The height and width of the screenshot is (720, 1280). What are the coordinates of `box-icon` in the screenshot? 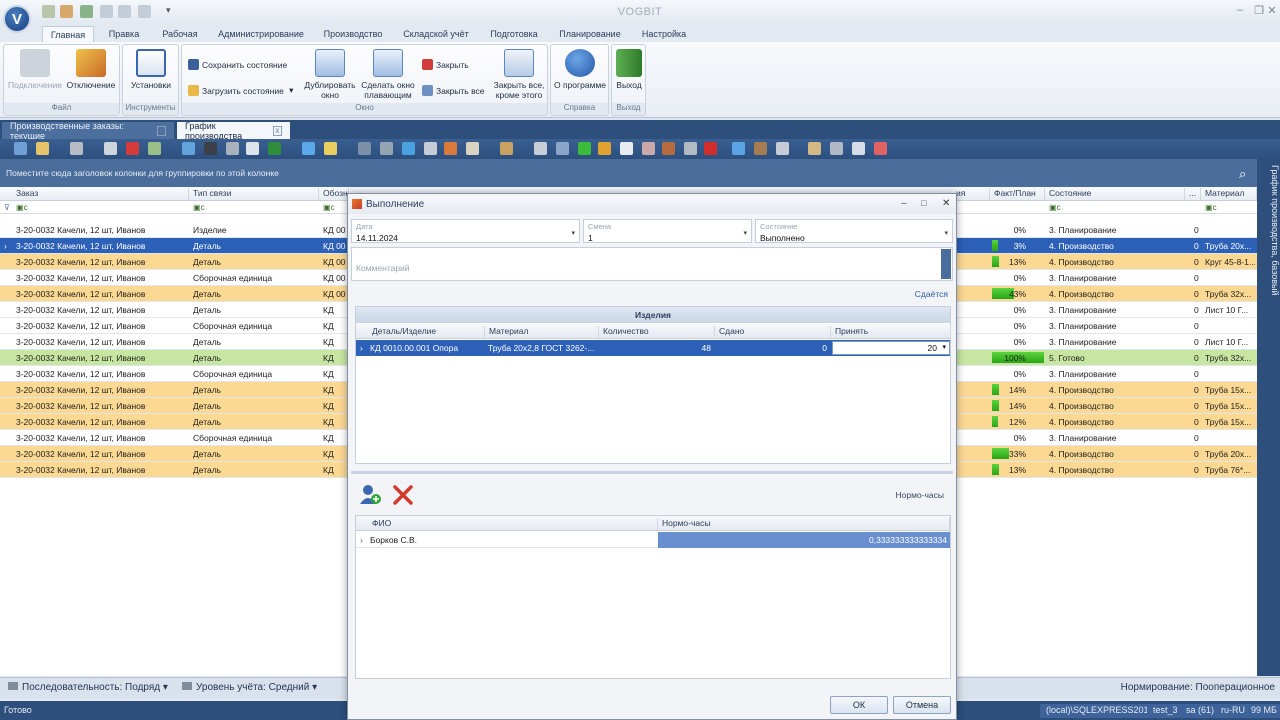 It's located at (760, 148).